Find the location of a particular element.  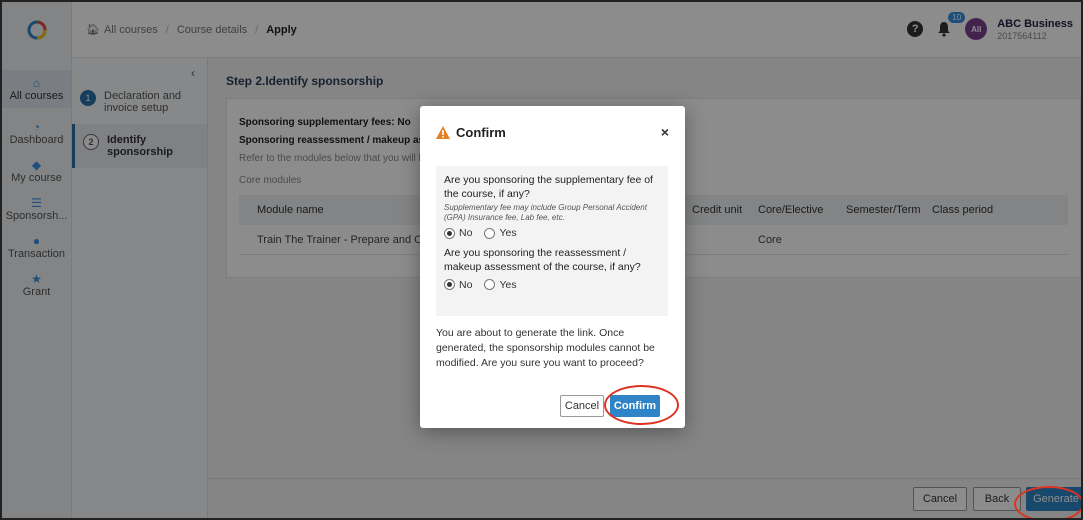

warning-icon is located at coordinates (443, 132).